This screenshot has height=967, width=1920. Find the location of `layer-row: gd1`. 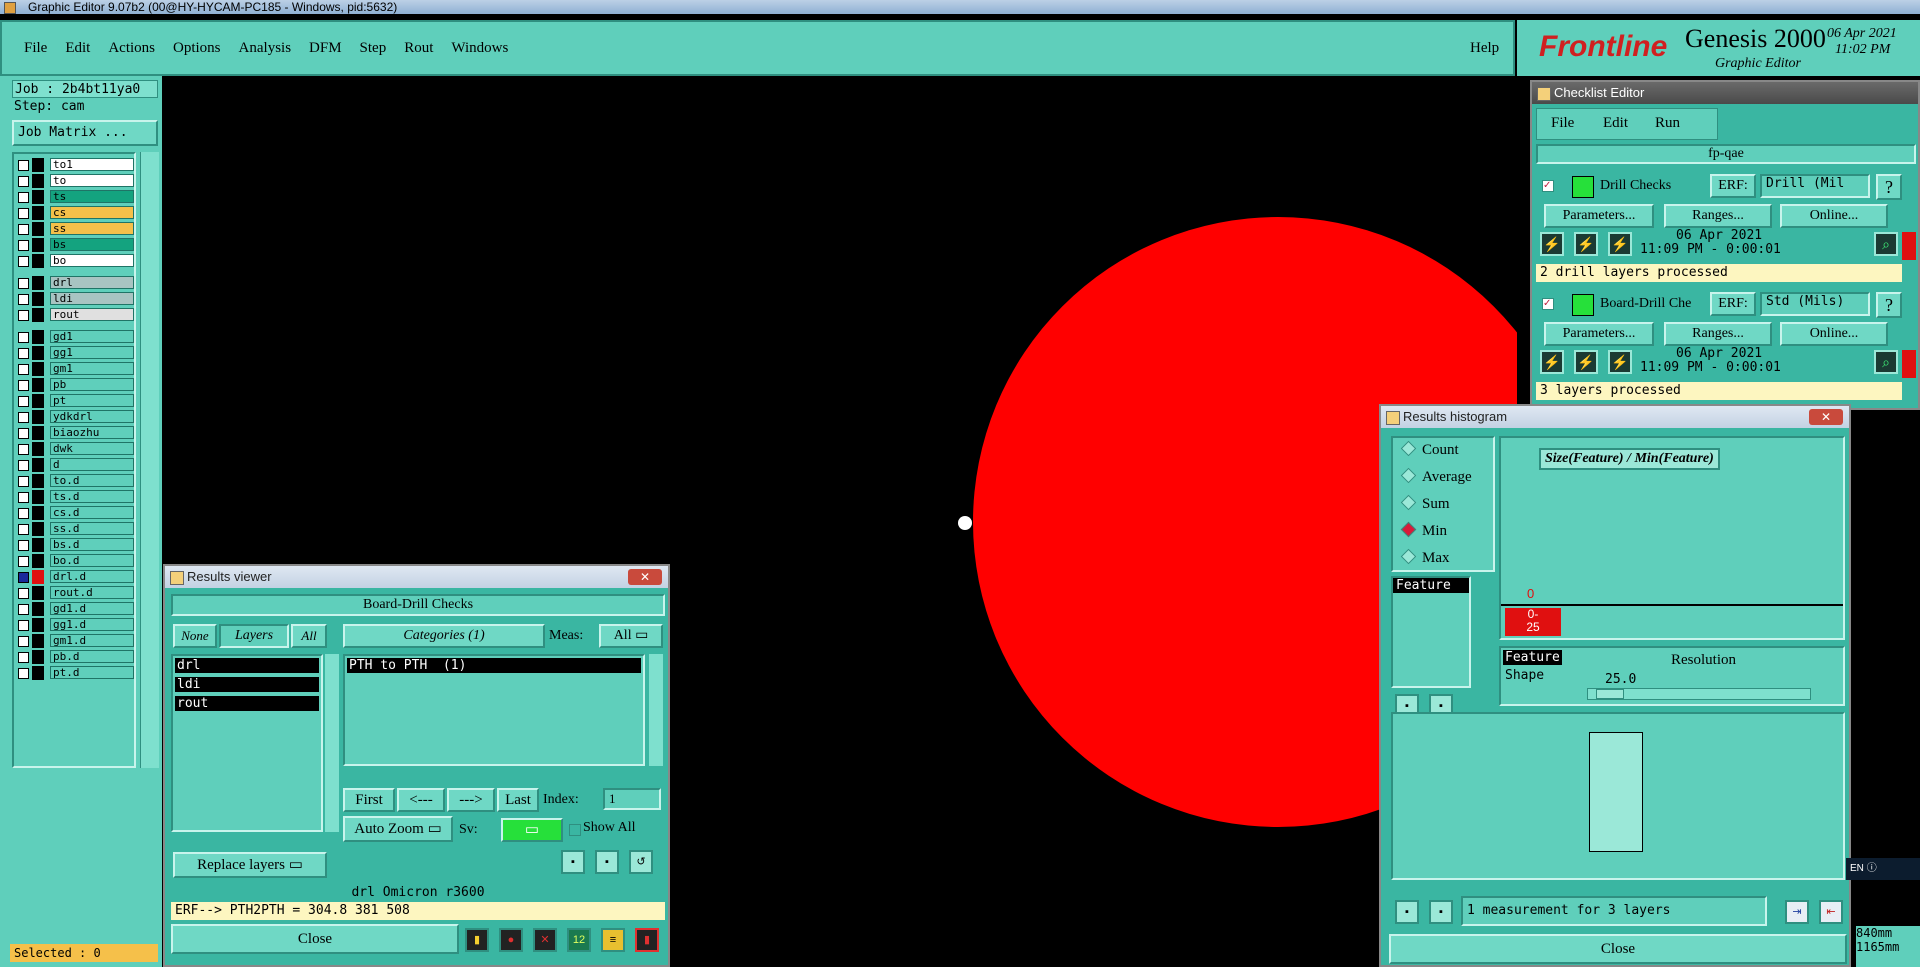

layer-row: gd1 is located at coordinates (78, 337).